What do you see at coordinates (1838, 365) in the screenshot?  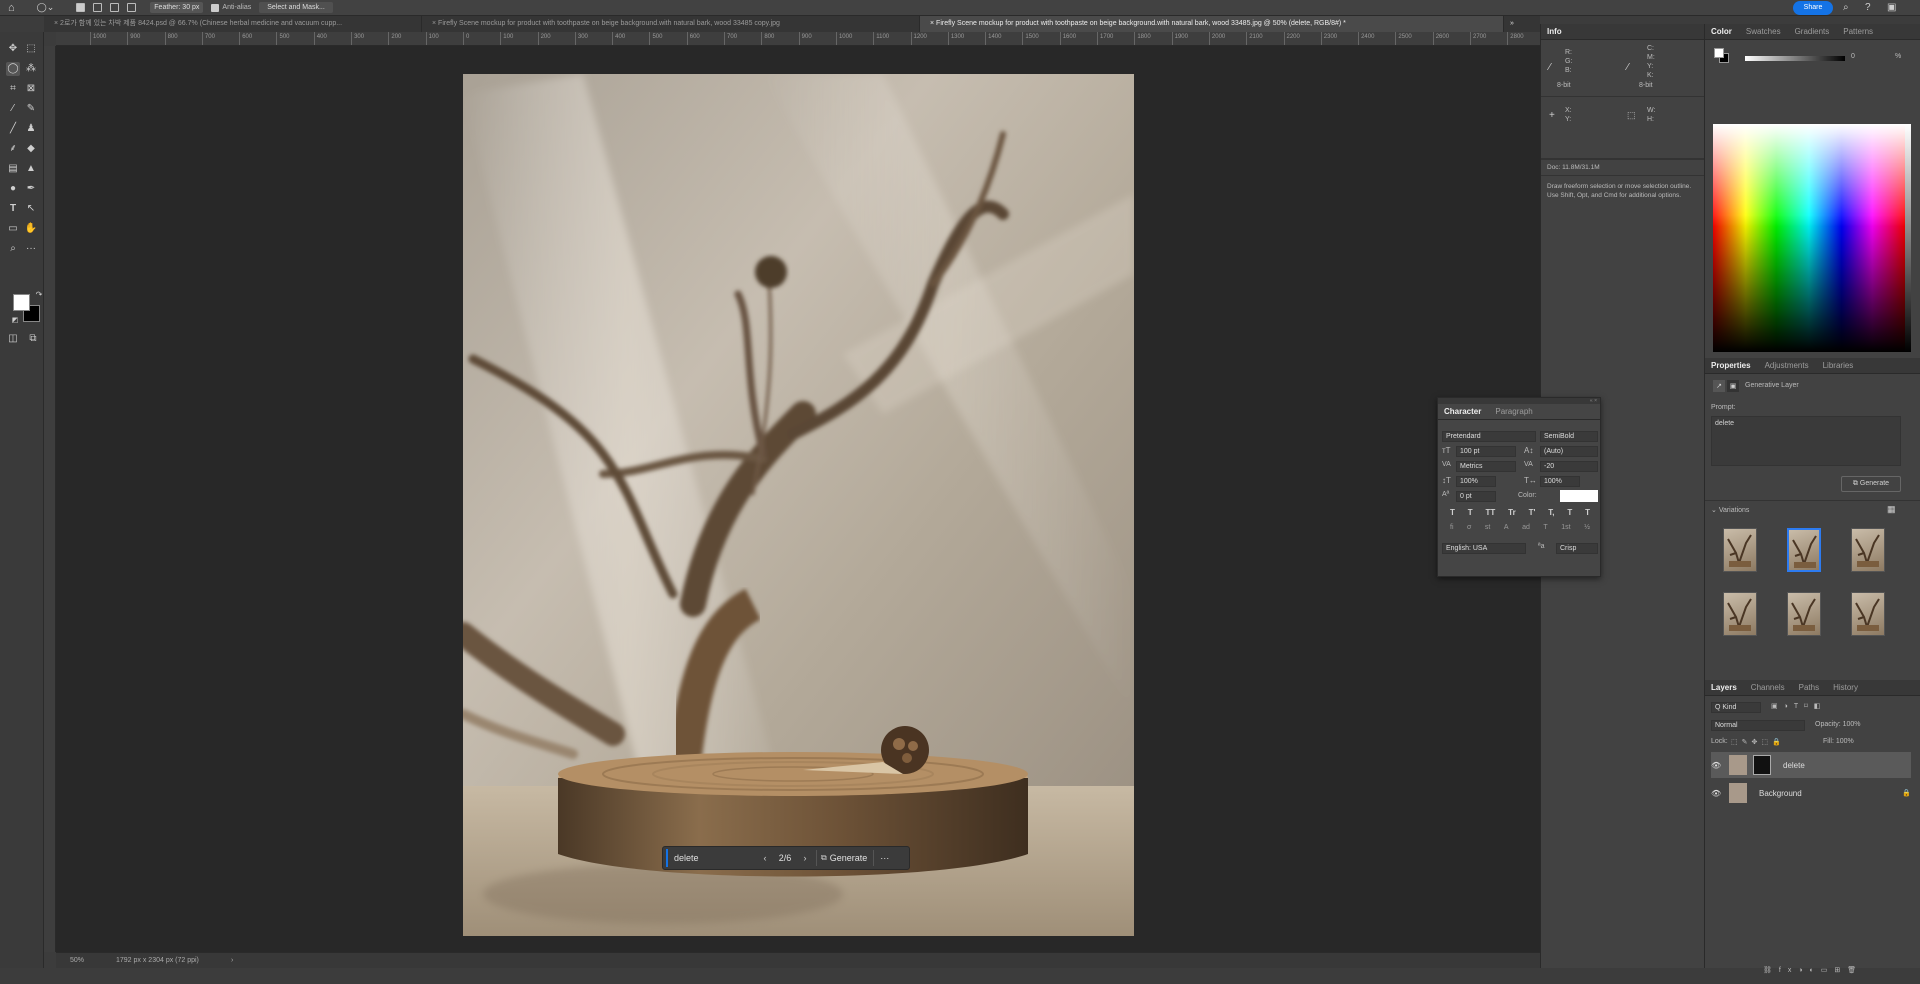 I see `tab-libraries: Libraries` at bounding box center [1838, 365].